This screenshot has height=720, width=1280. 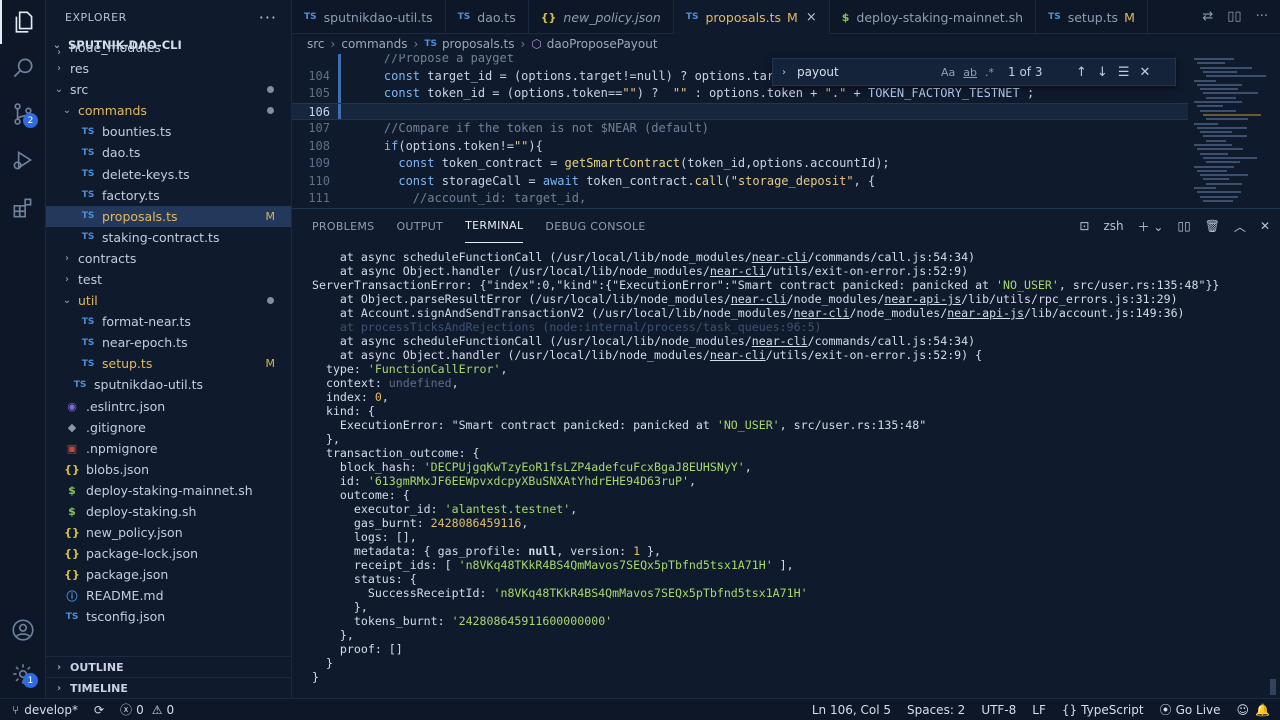 What do you see at coordinates (23, 208) in the screenshot?
I see `extensions-icon` at bounding box center [23, 208].